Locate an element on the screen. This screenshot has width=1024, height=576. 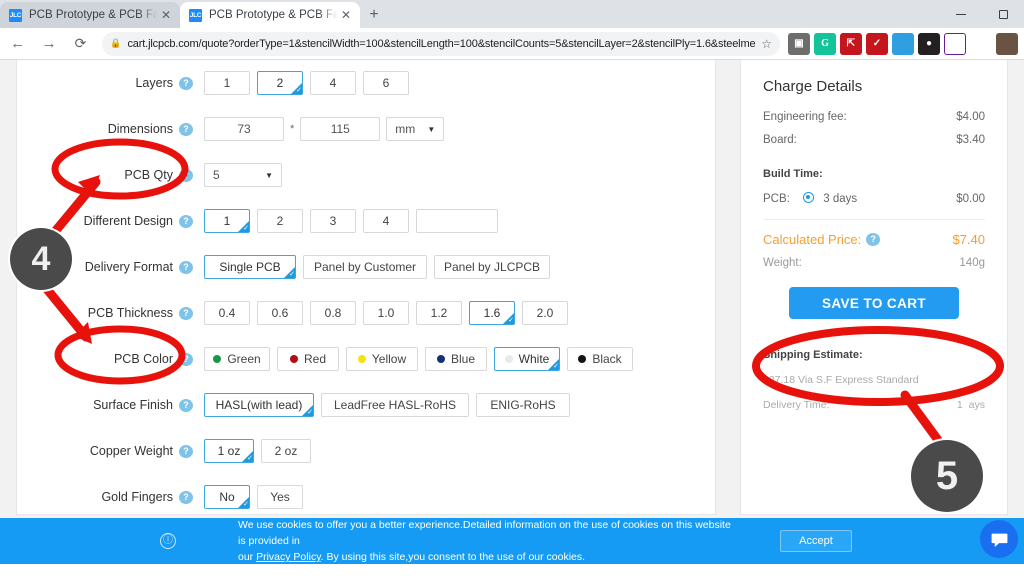
browser-tab-2: JLC PCB Prototype & PCB Fabrication ✕ is located at coordinates (270, 15).